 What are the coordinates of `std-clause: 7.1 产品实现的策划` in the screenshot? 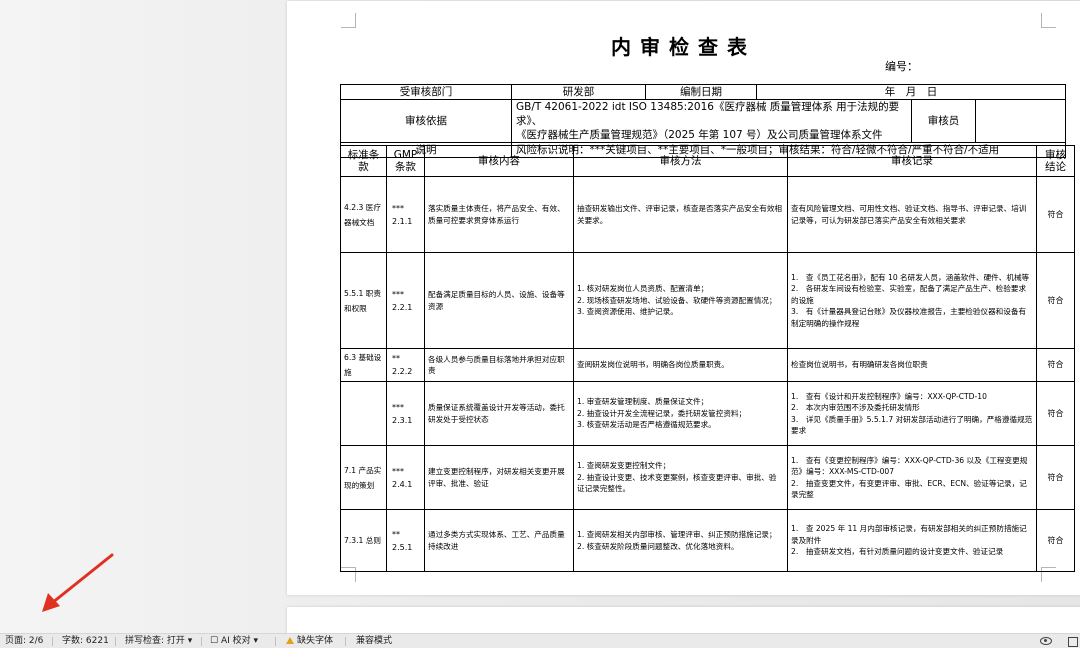 It's located at (363, 477).